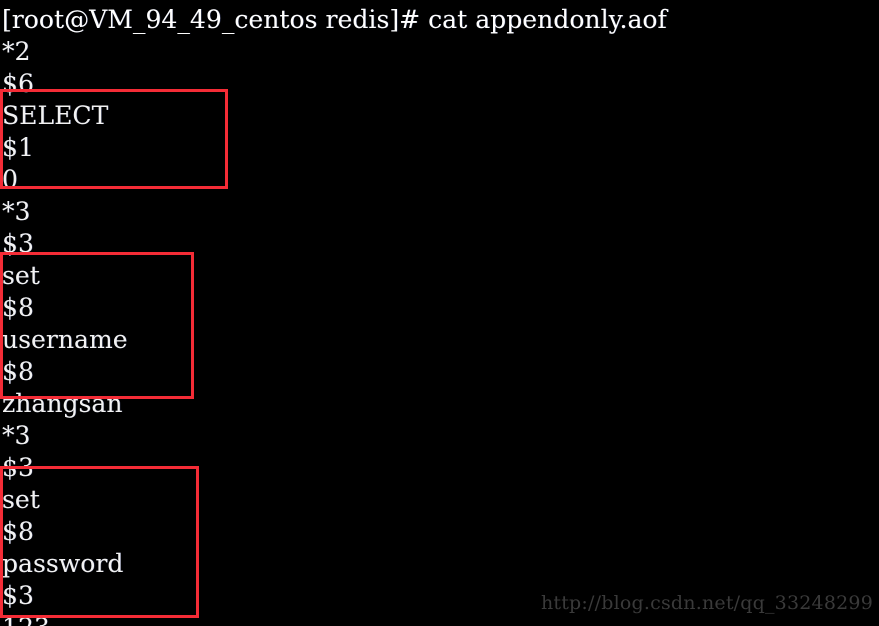 The image size is (879, 626). What do you see at coordinates (706, 603) in the screenshot?
I see `watermark-text: http://blog.csdn.net/qq_33248299` at bounding box center [706, 603].